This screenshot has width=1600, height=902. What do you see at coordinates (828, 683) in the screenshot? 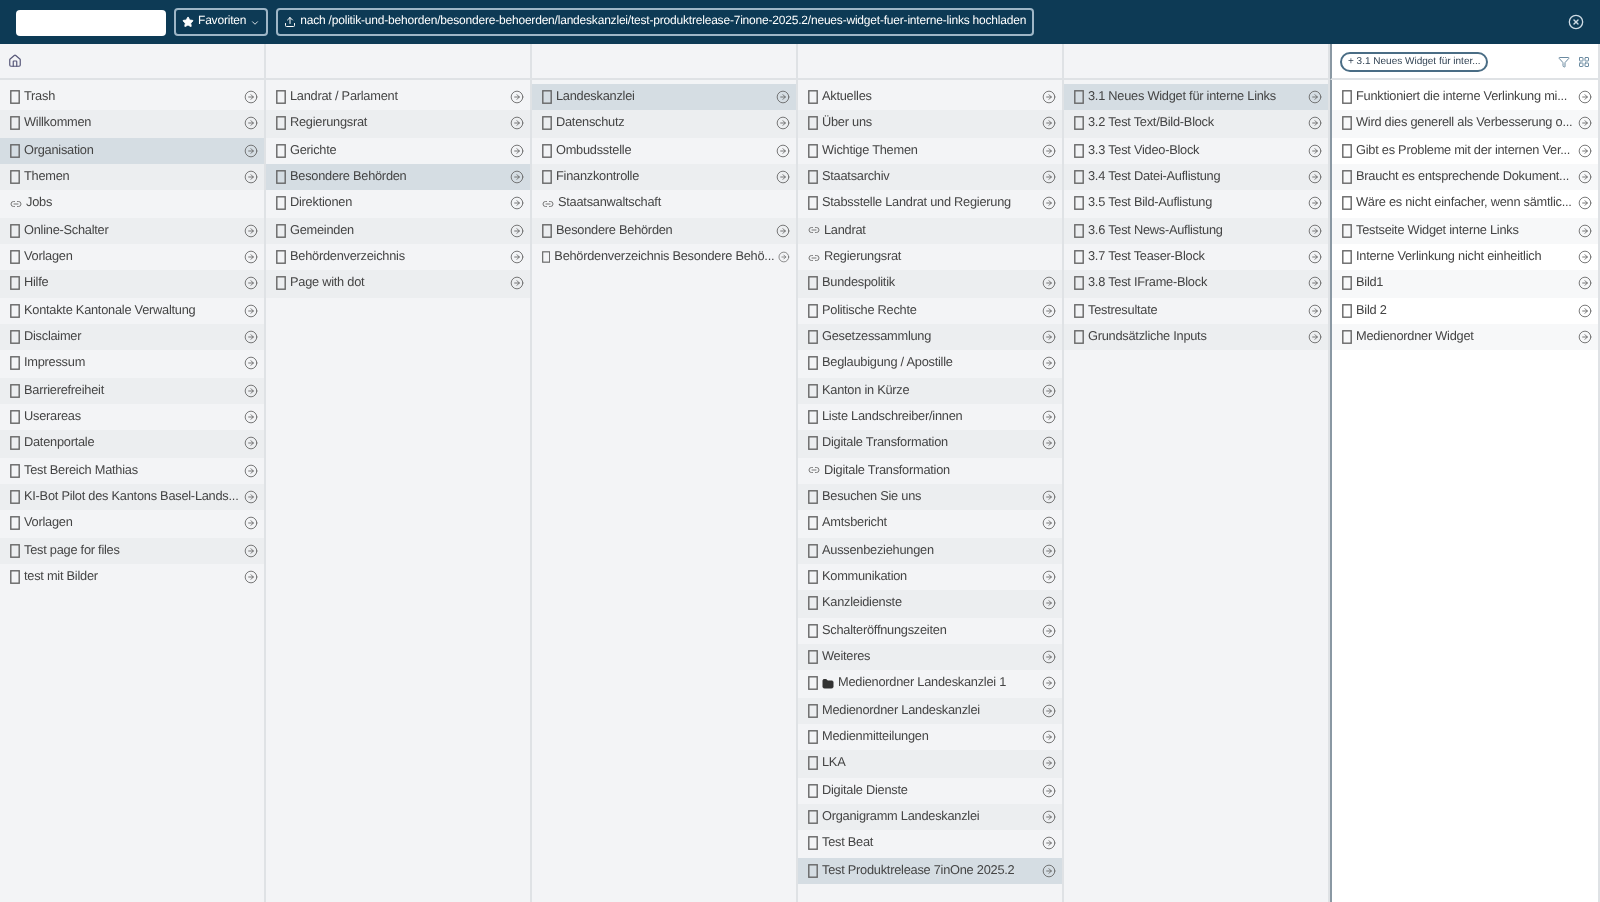
I see `folder-icon` at bounding box center [828, 683].